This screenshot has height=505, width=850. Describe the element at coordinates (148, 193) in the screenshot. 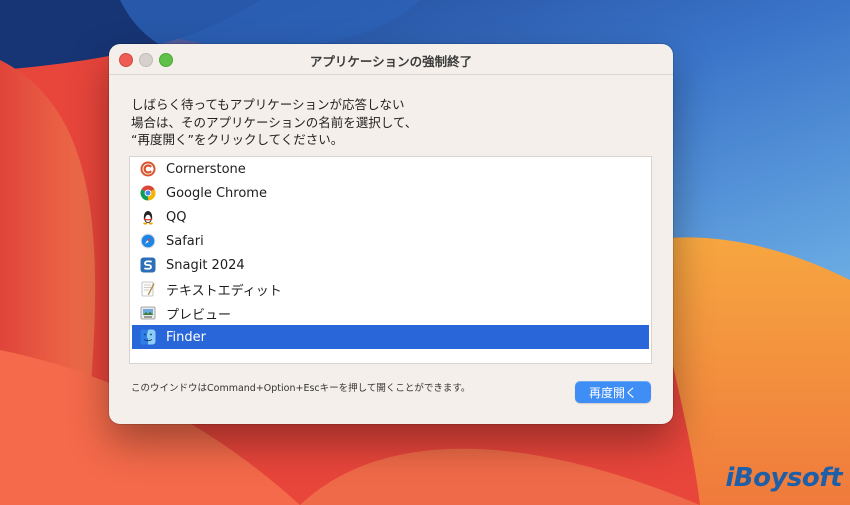

I see `chrome-icon` at that location.